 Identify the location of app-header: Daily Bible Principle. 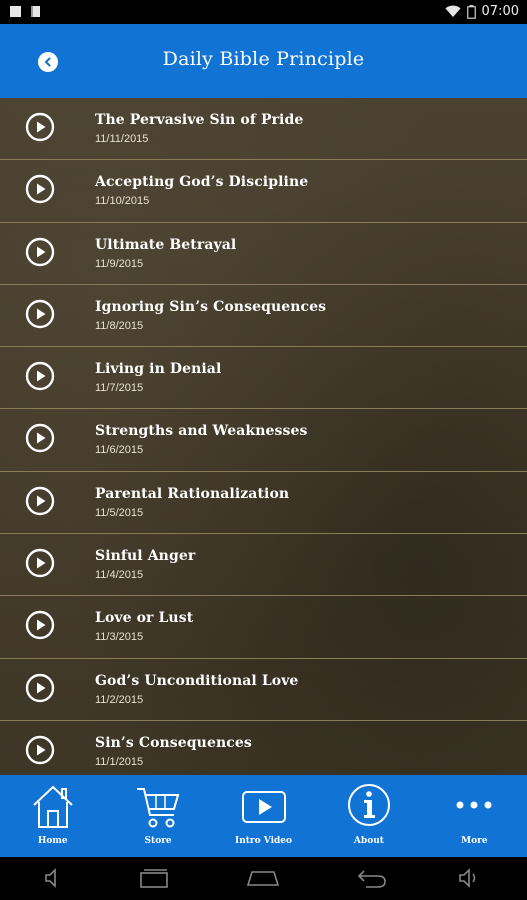
(263, 61).